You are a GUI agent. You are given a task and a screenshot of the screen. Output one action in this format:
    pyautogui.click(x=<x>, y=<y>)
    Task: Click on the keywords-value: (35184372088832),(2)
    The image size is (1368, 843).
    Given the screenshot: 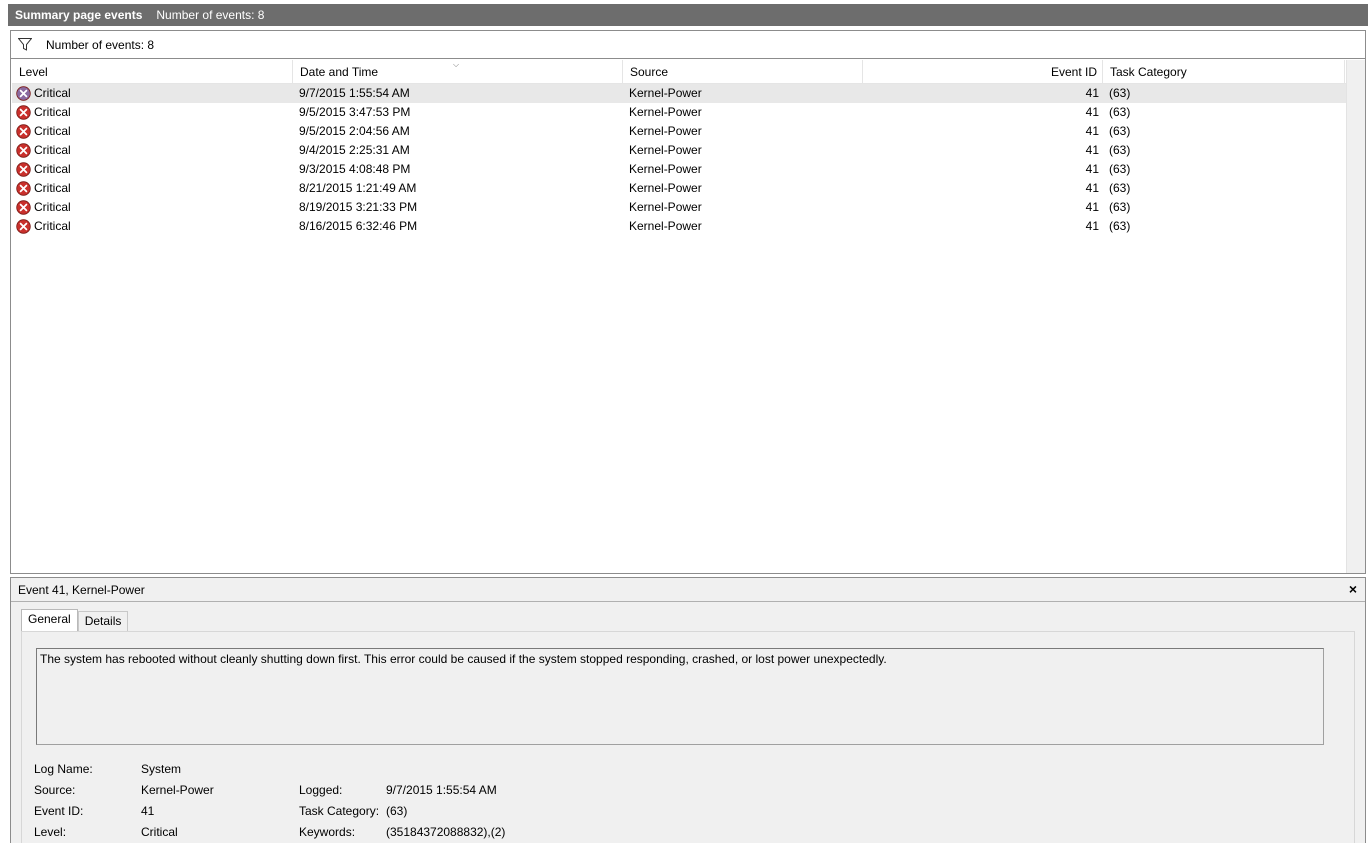 What is the action you would take?
    pyautogui.click(x=446, y=832)
    